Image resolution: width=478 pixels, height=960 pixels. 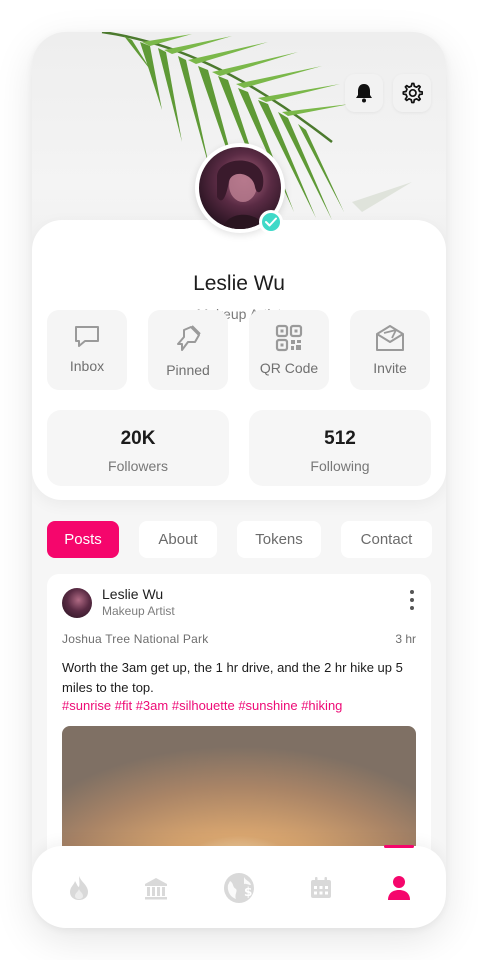 I want to click on settings-button, so click(x=412, y=93).